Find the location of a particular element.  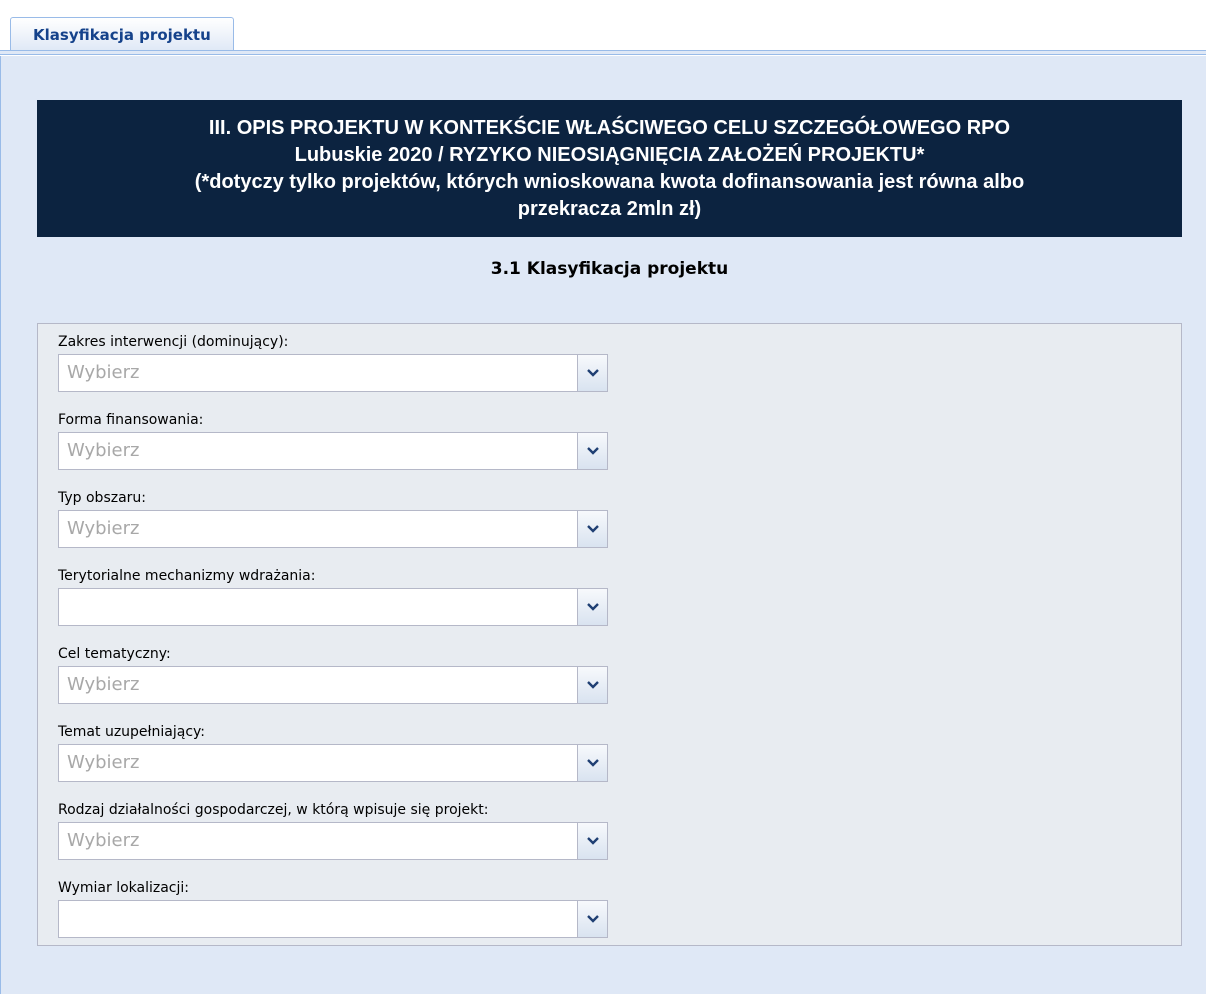

field-temat-uzupelniajacy: Temat uzupełniający: Wybierz is located at coordinates (333, 752).